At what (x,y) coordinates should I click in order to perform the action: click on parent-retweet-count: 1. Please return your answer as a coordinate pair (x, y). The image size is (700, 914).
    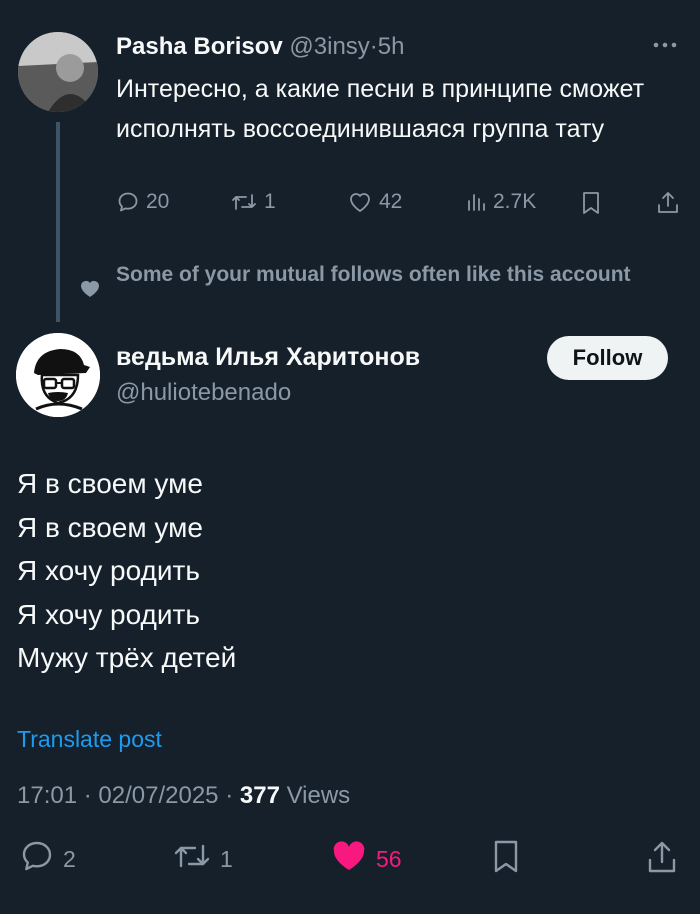
    Looking at the image, I should click on (270, 201).